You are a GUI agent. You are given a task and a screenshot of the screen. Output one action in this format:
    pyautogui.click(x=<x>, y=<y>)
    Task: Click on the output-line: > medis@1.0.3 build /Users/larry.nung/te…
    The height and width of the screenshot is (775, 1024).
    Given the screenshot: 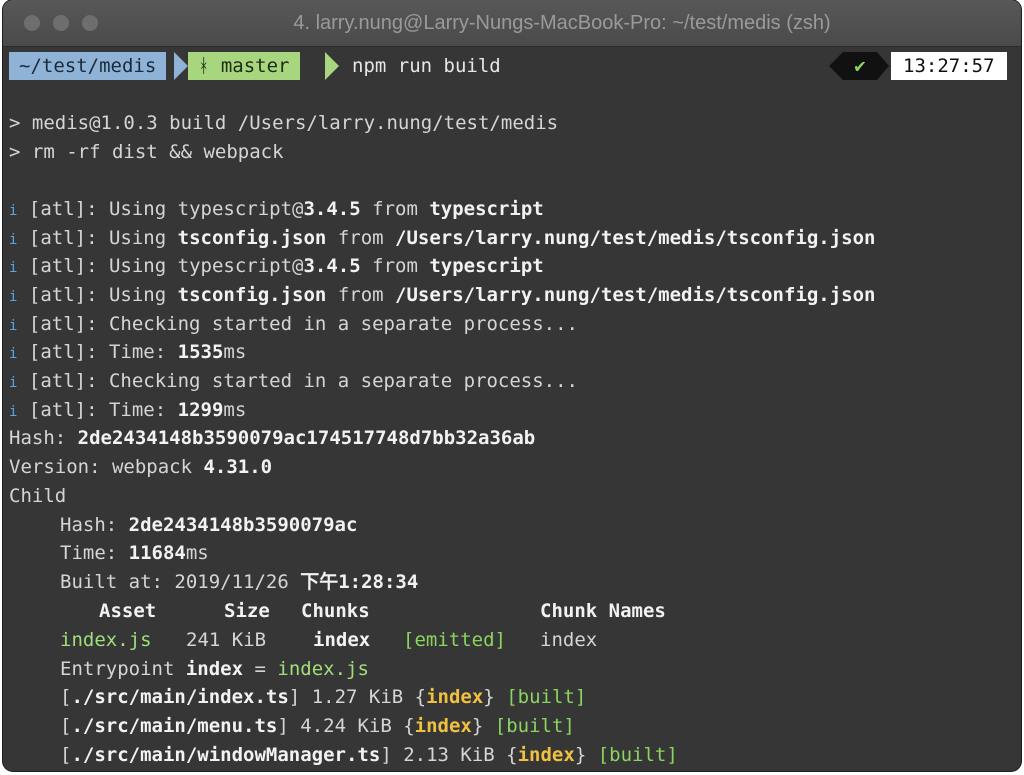 What is the action you would take?
    pyautogui.click(x=284, y=123)
    